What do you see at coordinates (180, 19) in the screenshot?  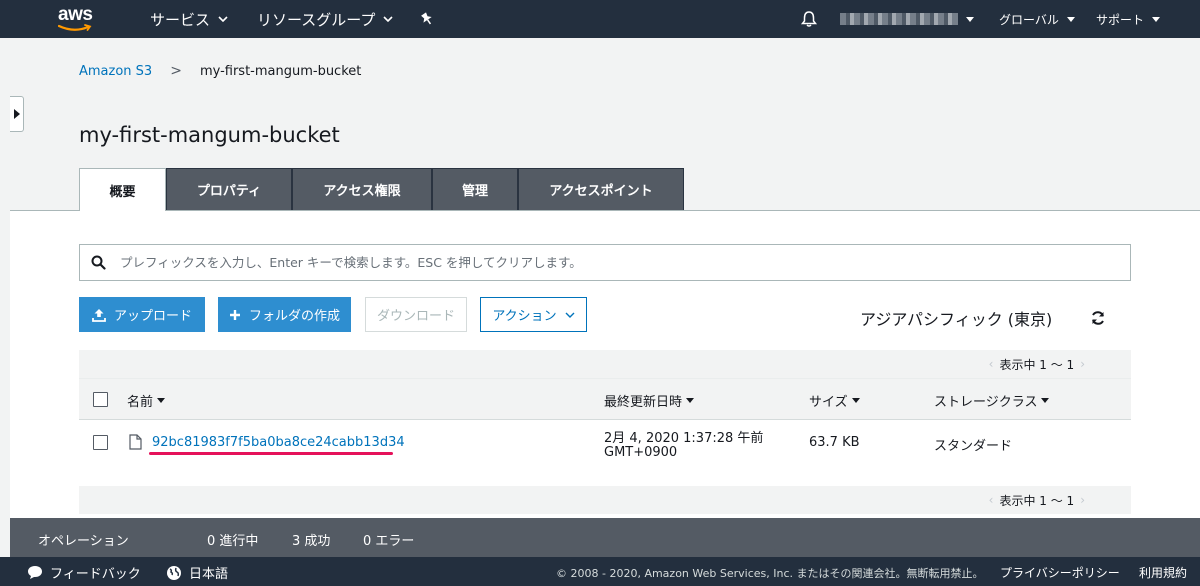 I see `services-menu-label: サービス` at bounding box center [180, 19].